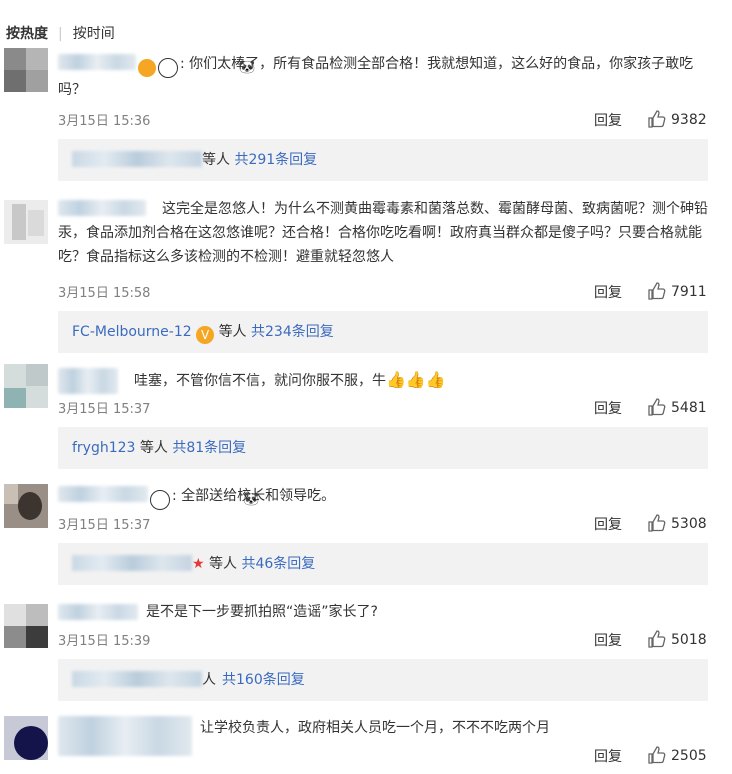 The height and width of the screenshot is (774, 732). What do you see at coordinates (375, 728) in the screenshot?
I see `comment-text: 让学校负责人，政府相关人员吃一个月，不不不吃两个月` at bounding box center [375, 728].